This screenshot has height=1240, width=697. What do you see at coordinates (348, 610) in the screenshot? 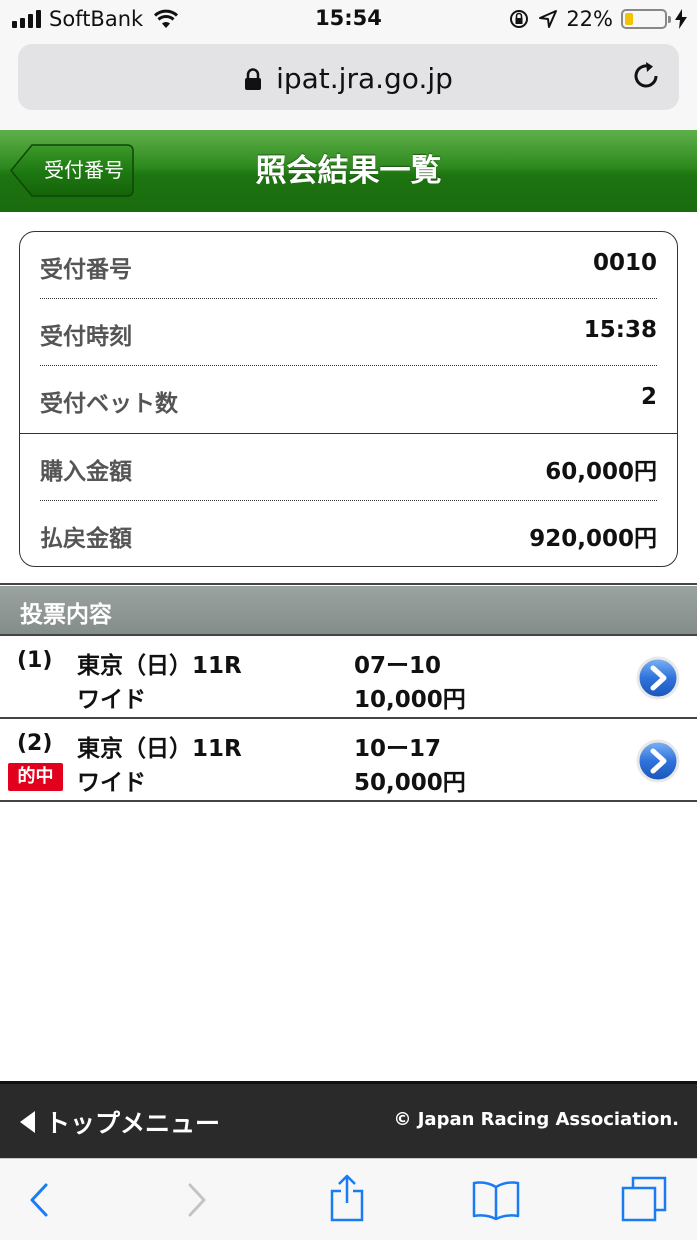
I see `section-header: 投票内容` at bounding box center [348, 610].